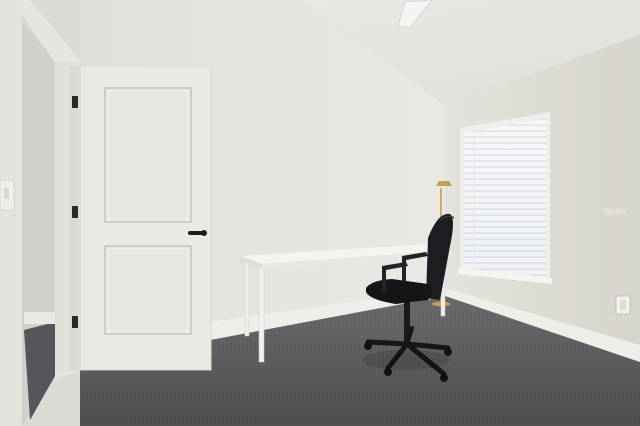  What do you see at coordinates (247, 299) in the screenshot?
I see `desk-leg-back-left` at bounding box center [247, 299].